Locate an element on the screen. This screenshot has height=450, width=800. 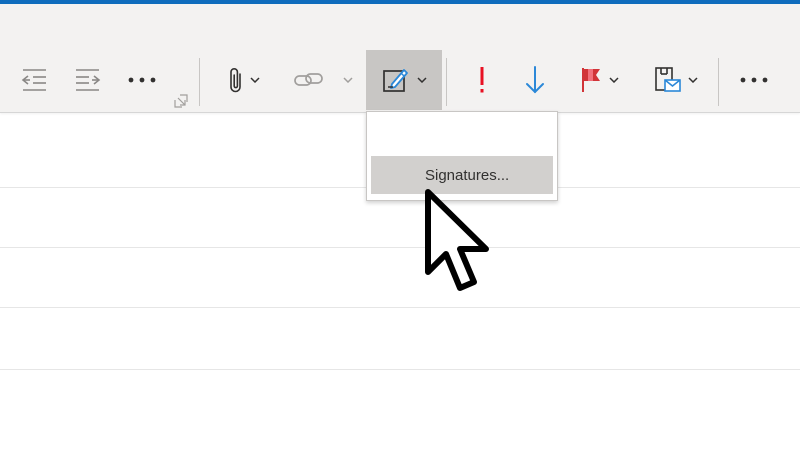
sensitivity-button is located at coordinates (675, 80).